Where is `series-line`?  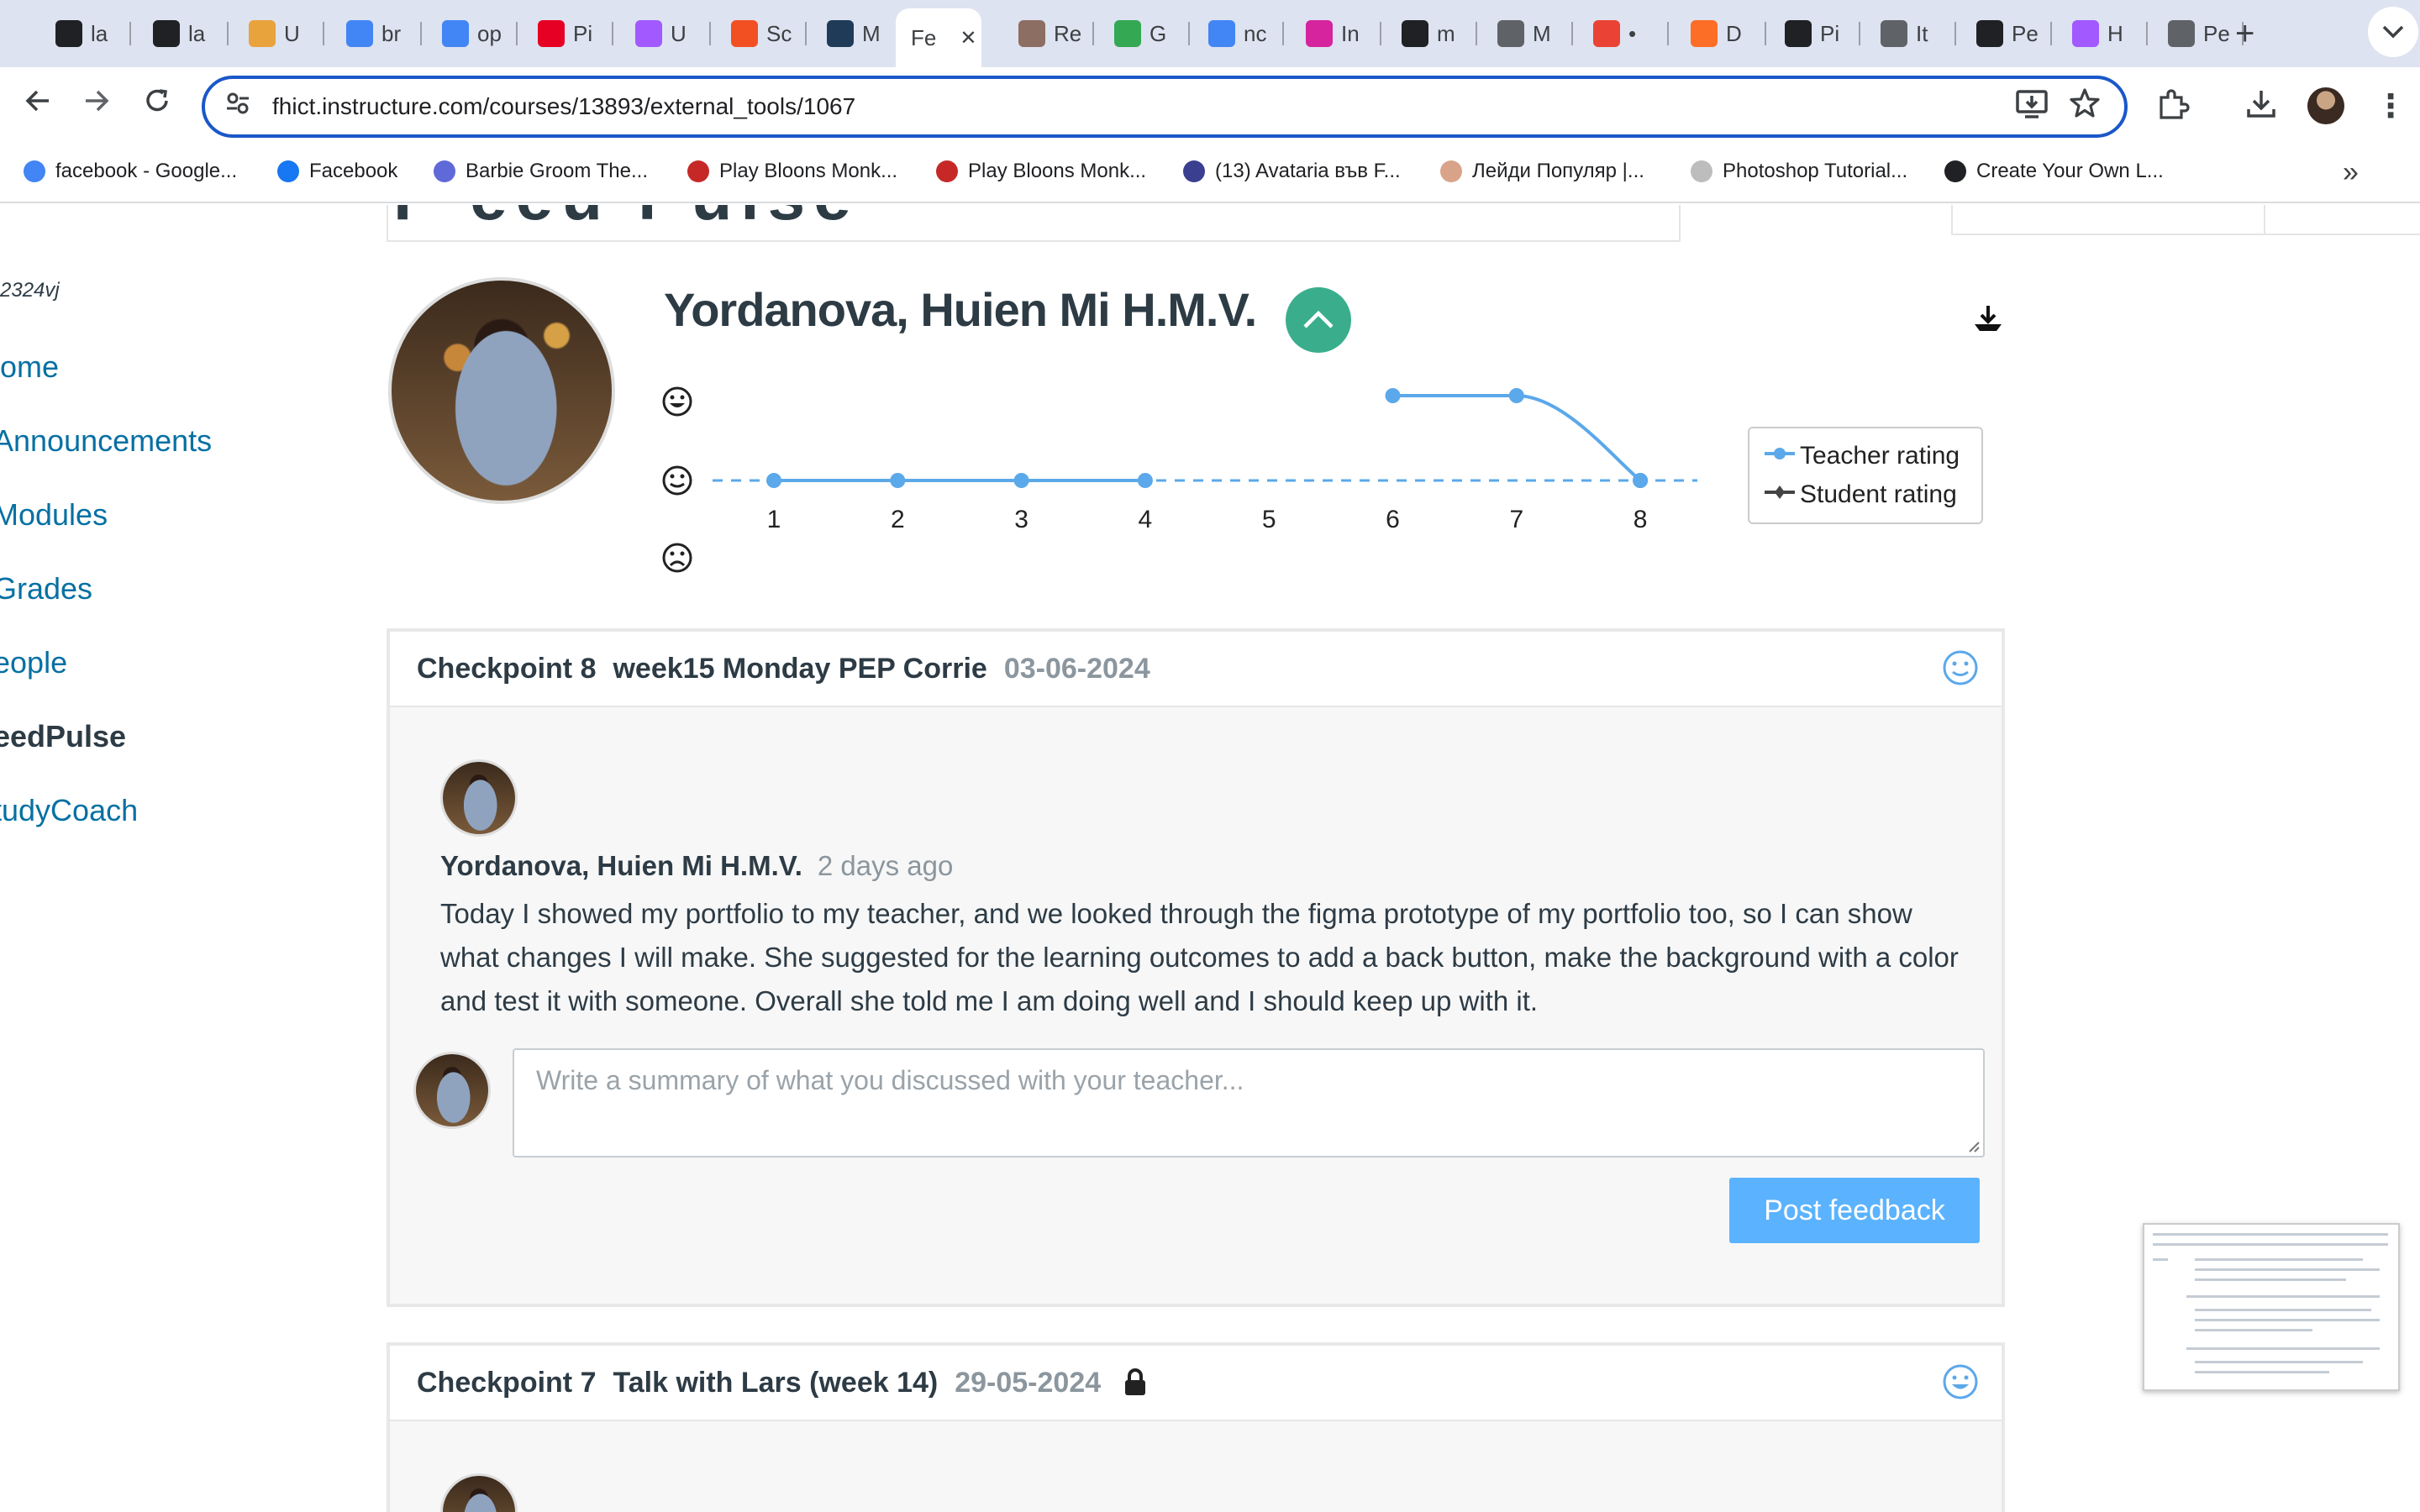
series-line is located at coordinates (1579, 438).